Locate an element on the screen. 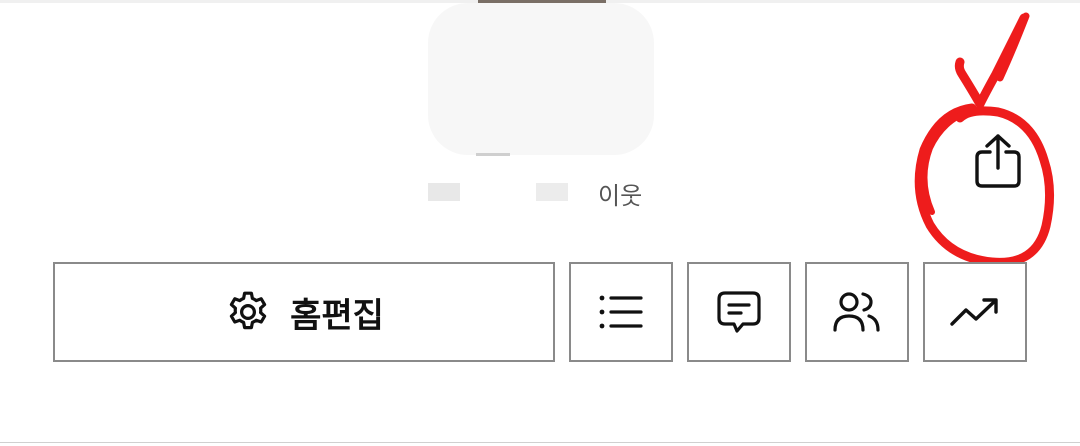 This screenshot has width=1080, height=446. home-edit-button: 홈편집 is located at coordinates (304, 312).